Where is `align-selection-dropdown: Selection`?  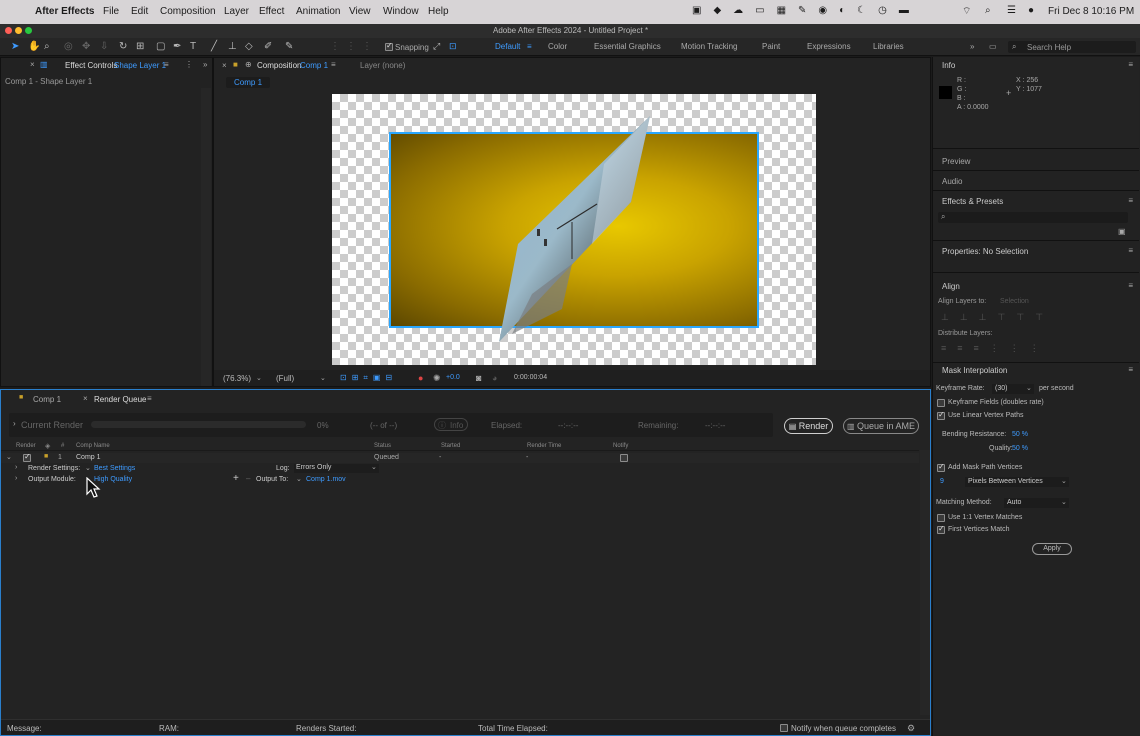
align-selection-dropdown: Selection is located at coordinates (1014, 301).